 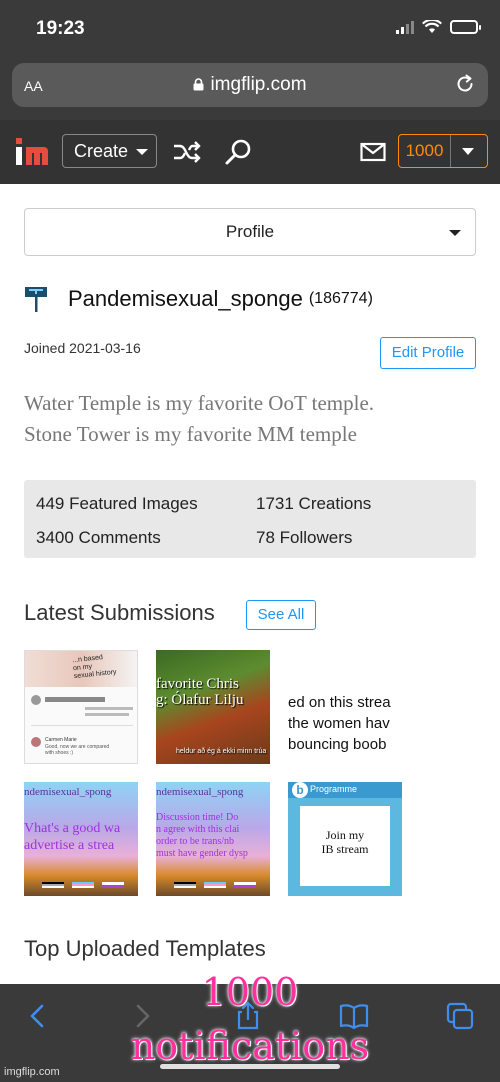 What do you see at coordinates (250, 992) in the screenshot?
I see `caption-line-1: 1000` at bounding box center [250, 992].